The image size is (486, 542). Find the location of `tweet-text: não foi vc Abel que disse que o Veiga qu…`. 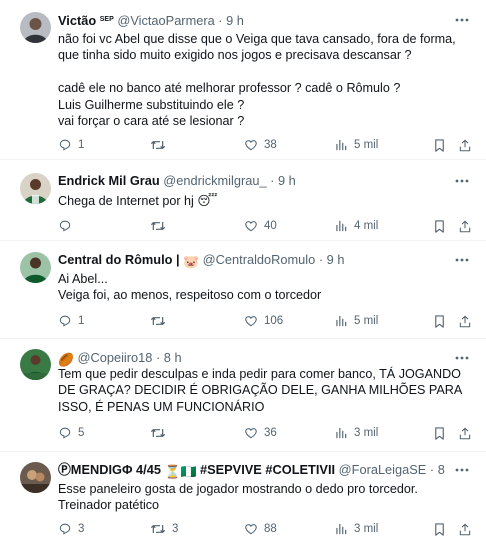

tweet-text: não foi vc Abel que disse que o Veiga qu… is located at coordinates (257, 80).